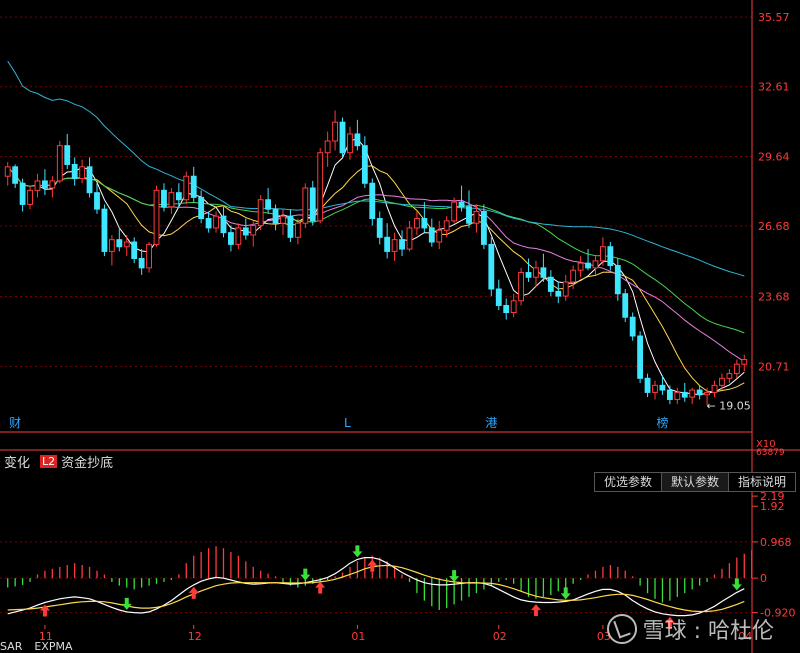 The width and height of the screenshot is (800, 653). Describe the element at coordinates (763, 578) in the screenshot. I see `macd-tick-label: 0` at that location.